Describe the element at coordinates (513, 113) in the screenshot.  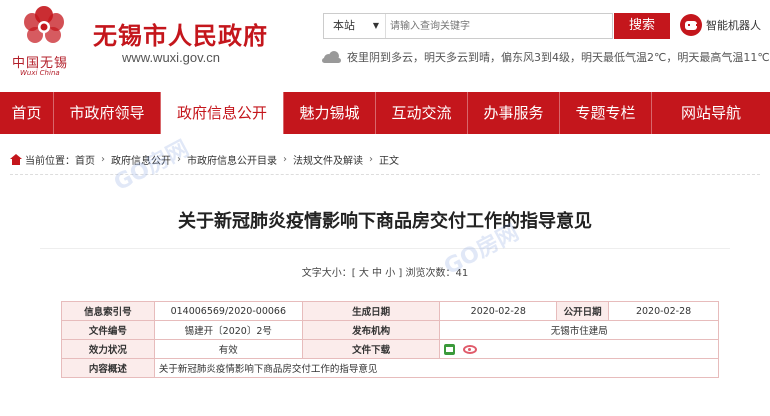
I see `nav-item-services: 办事服务` at that location.